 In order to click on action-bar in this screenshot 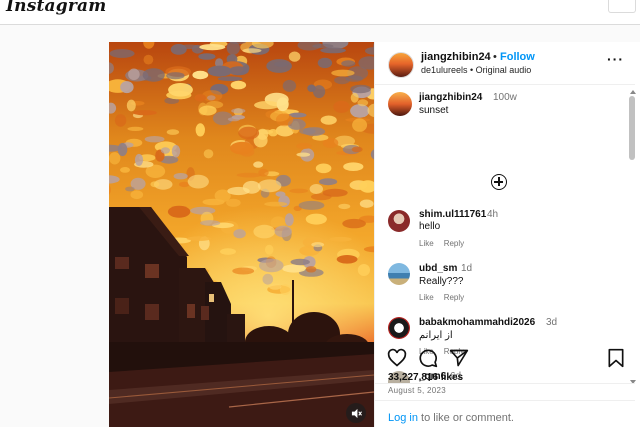, I will do `click(505, 383)`.